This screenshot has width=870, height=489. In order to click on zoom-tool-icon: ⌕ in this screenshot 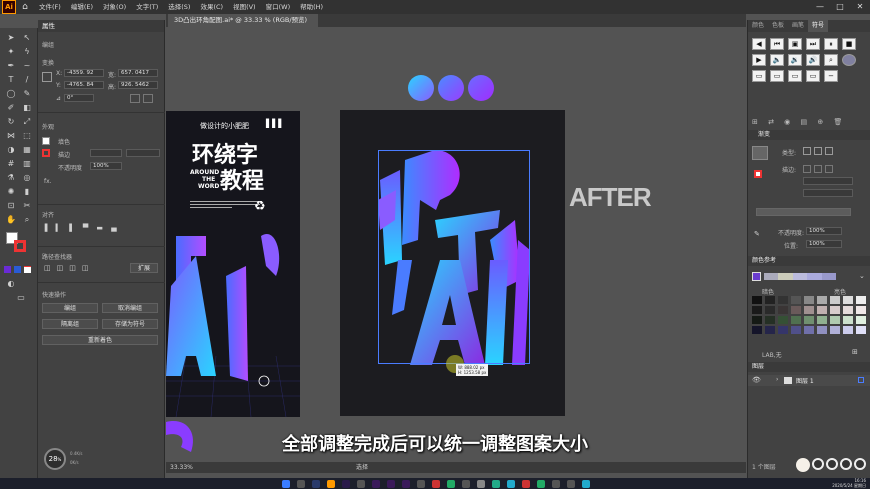, I will do `click(27, 220)`.